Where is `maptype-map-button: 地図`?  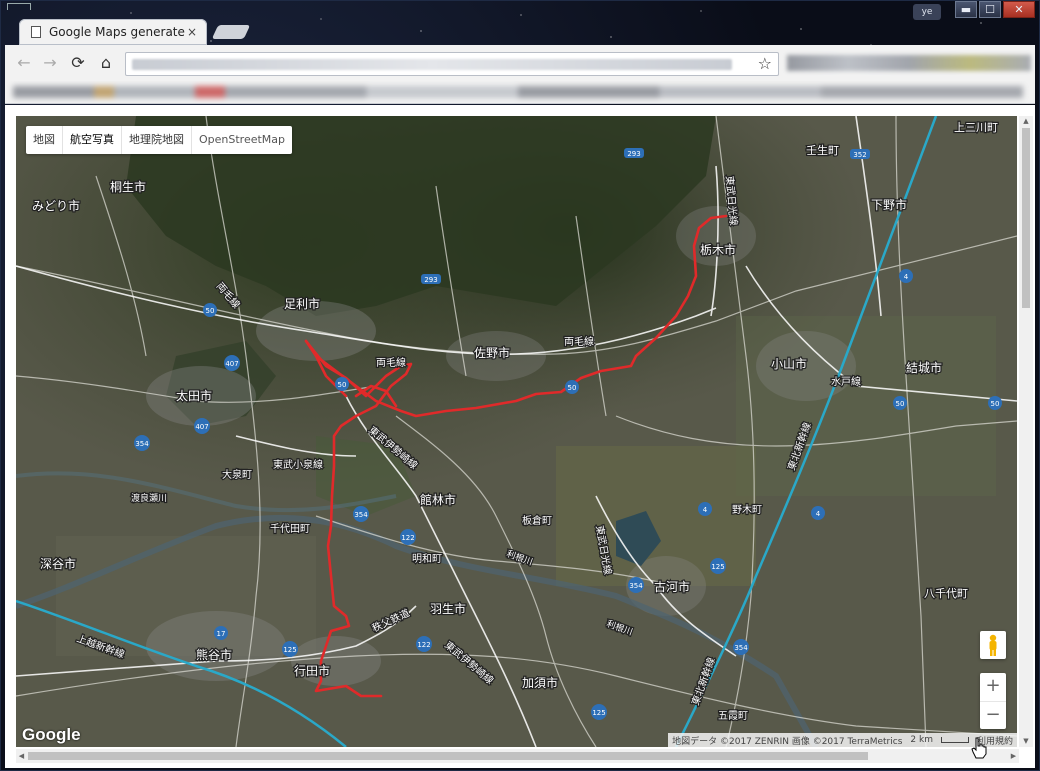
maptype-map-button: 地図 is located at coordinates (44, 140).